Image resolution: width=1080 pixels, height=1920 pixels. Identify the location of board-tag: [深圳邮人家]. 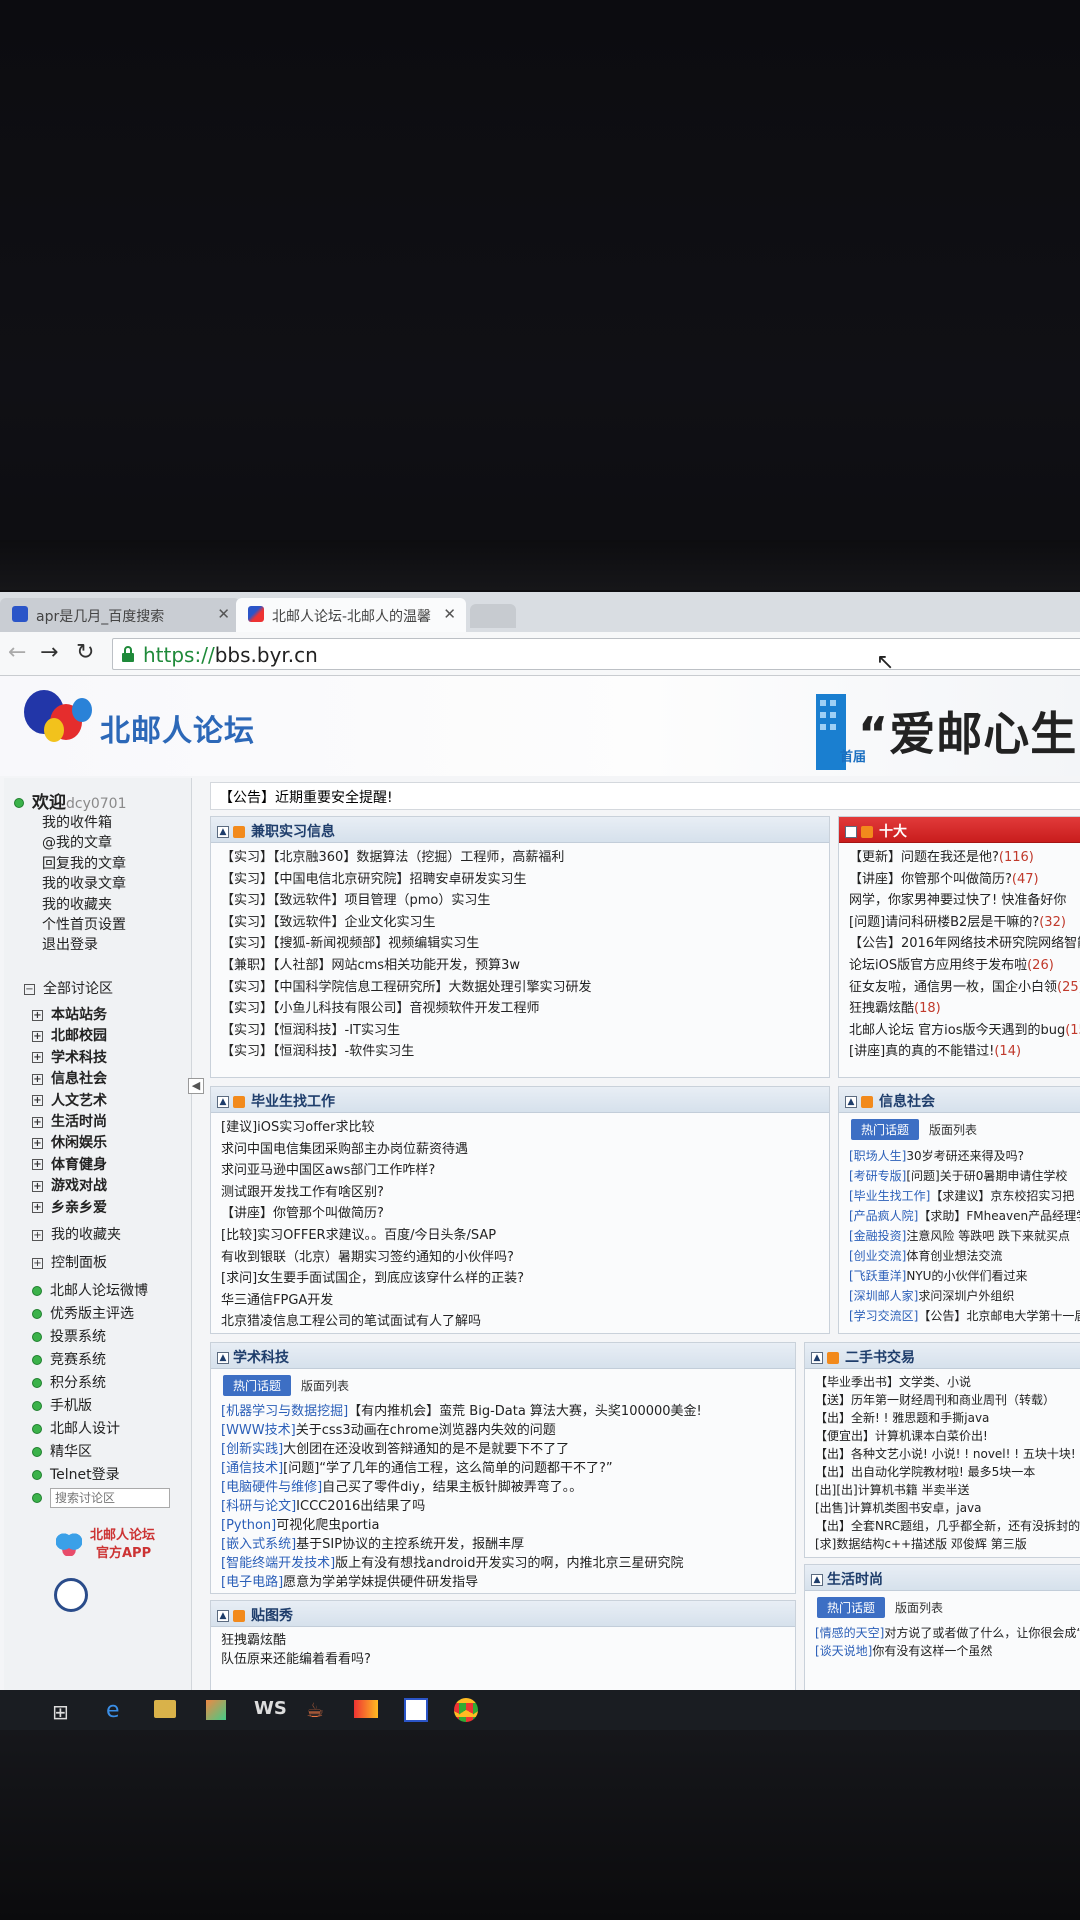
(883, 1296).